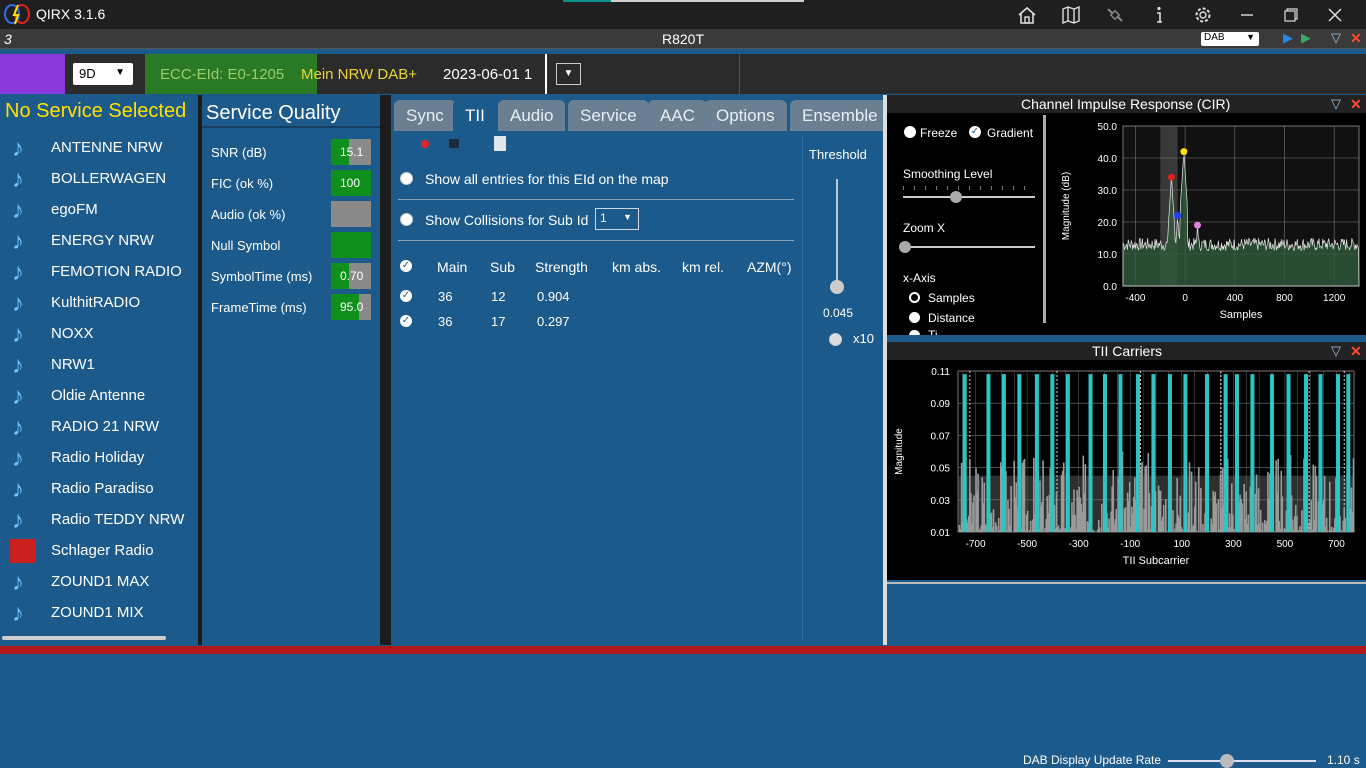  What do you see at coordinates (1127, 351) in the screenshot?
I see `tii-carriers-title: TII Carriers` at bounding box center [1127, 351].